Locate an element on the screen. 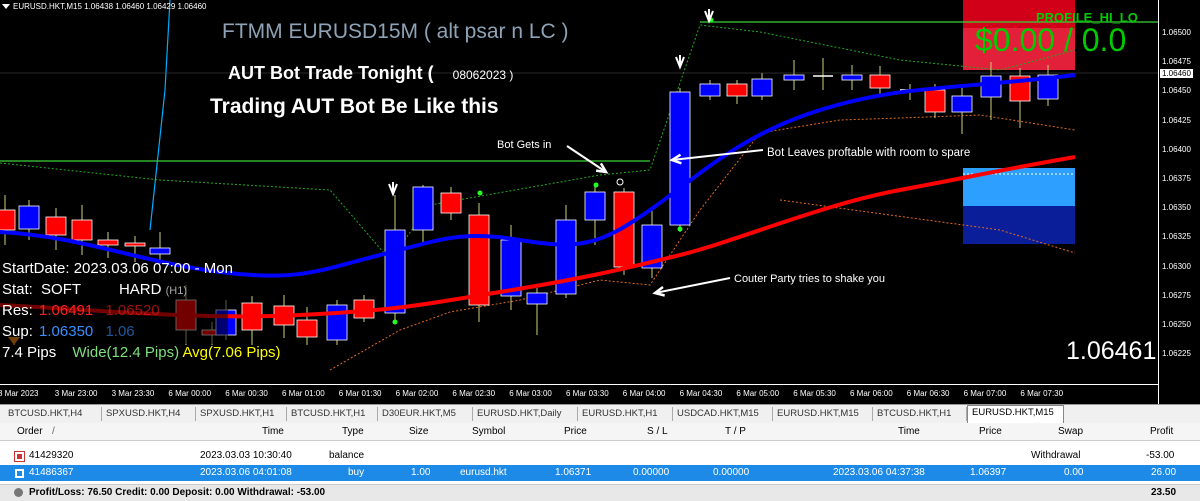  time-tick: 6 Mar 03:30 is located at coordinates (587, 393).